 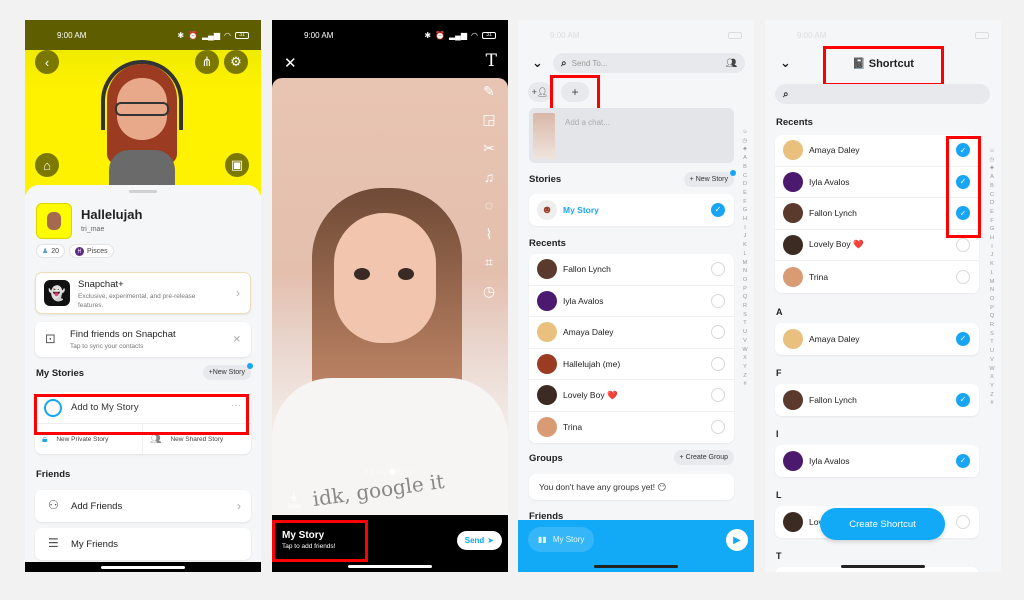 I want to click on create-group-button: + Create Group, so click(x=703, y=457).